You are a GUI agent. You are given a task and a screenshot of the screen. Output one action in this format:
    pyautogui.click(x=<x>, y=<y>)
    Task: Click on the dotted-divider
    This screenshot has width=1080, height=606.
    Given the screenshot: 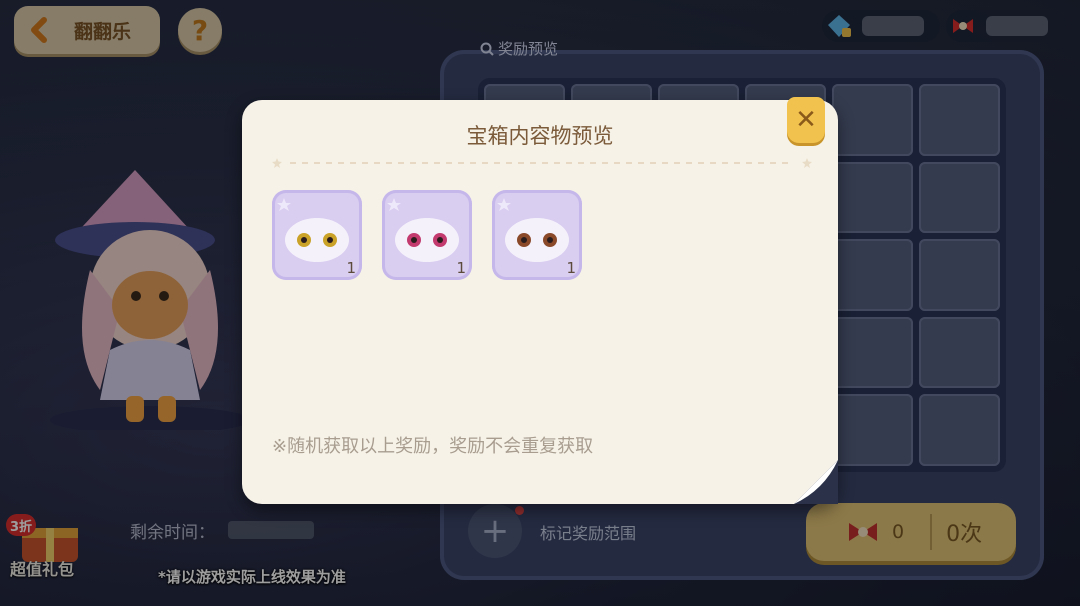 What is the action you would take?
    pyautogui.click(x=542, y=163)
    